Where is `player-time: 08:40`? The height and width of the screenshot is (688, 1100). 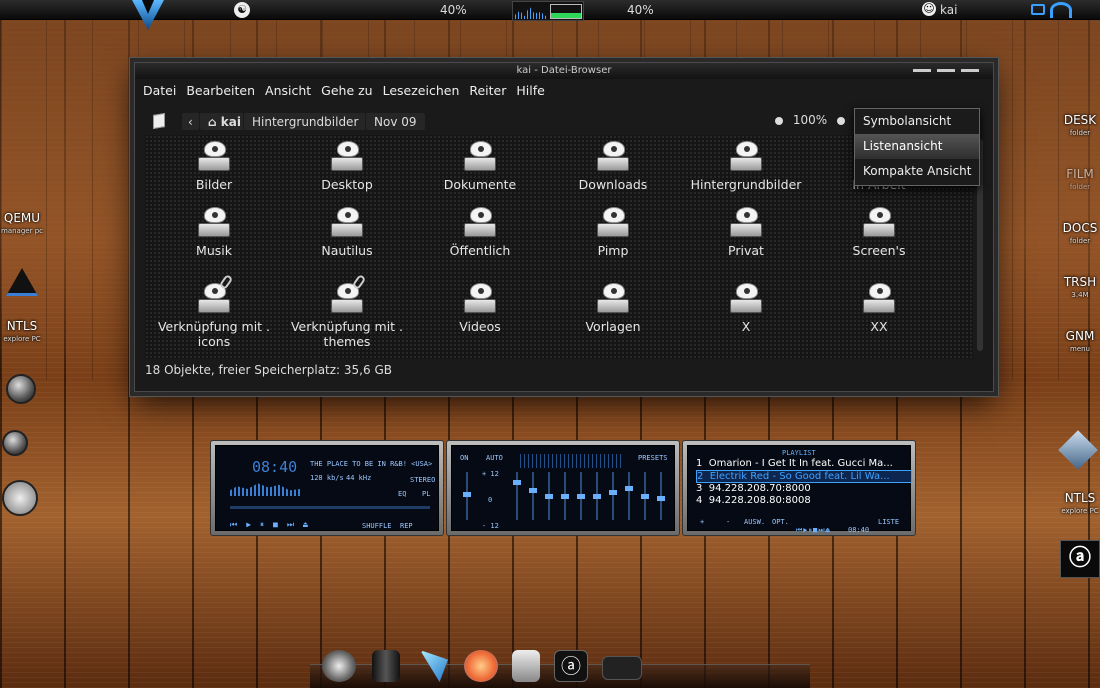
player-time: 08:40 is located at coordinates (275, 467).